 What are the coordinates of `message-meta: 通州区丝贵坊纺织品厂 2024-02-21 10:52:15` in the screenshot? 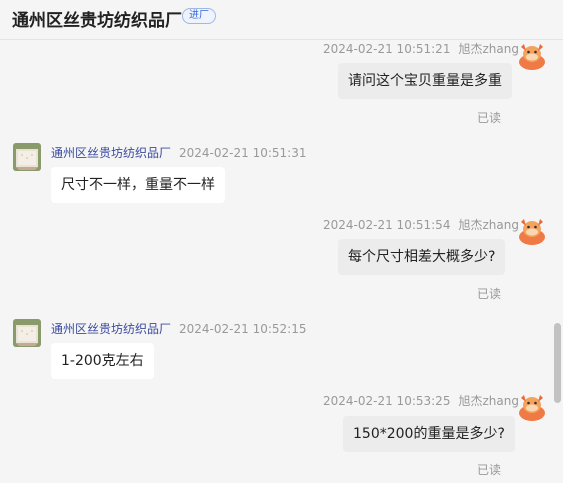 It's located at (178, 328).